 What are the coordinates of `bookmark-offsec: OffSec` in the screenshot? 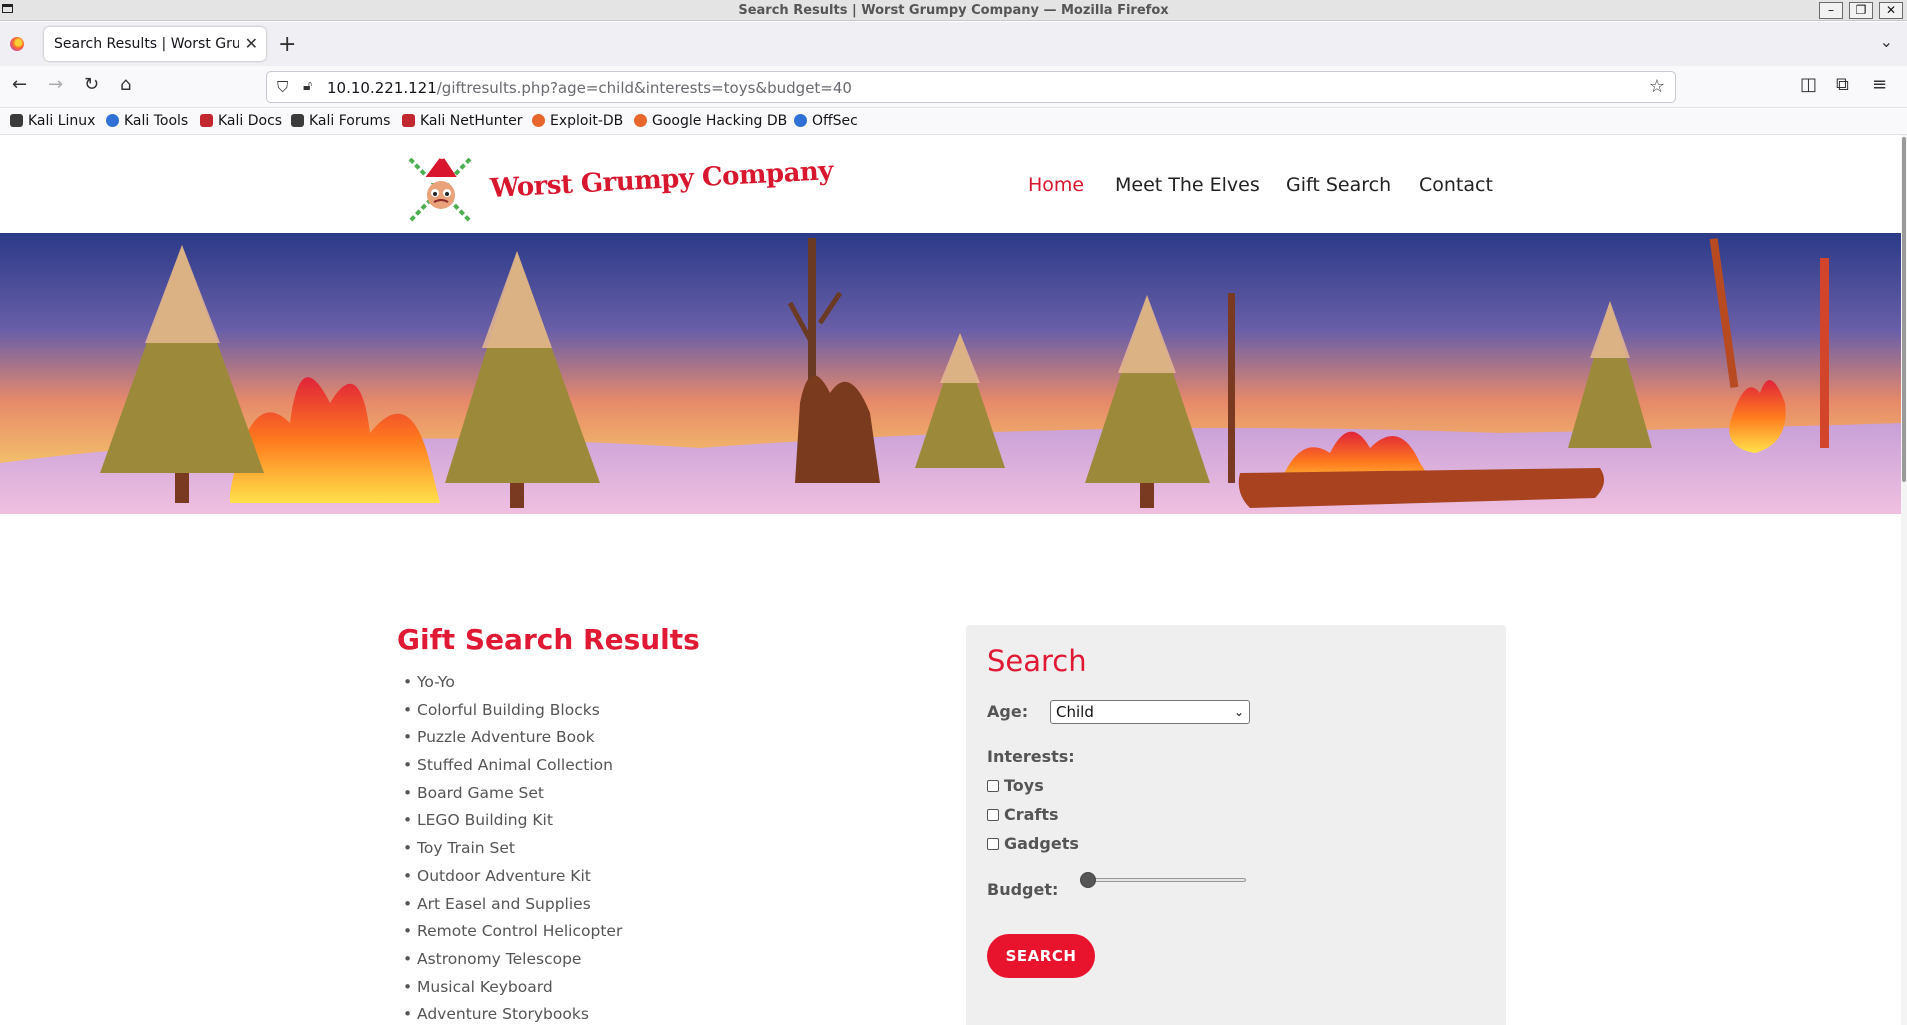 It's located at (826, 121).